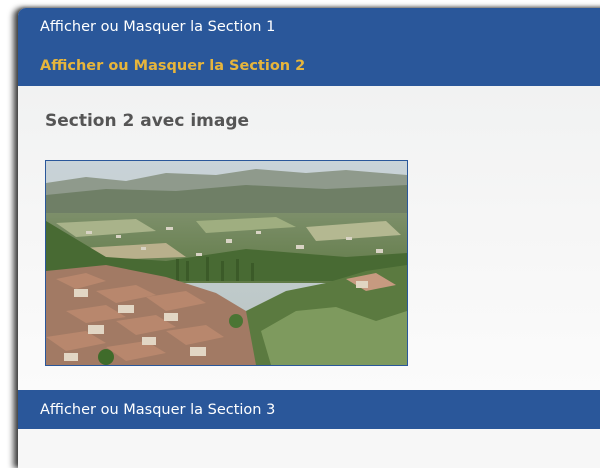 This screenshot has height=468, width=600. What do you see at coordinates (158, 27) in the screenshot?
I see `section-1-label: Afficher ou Masquer la Section 1` at bounding box center [158, 27].